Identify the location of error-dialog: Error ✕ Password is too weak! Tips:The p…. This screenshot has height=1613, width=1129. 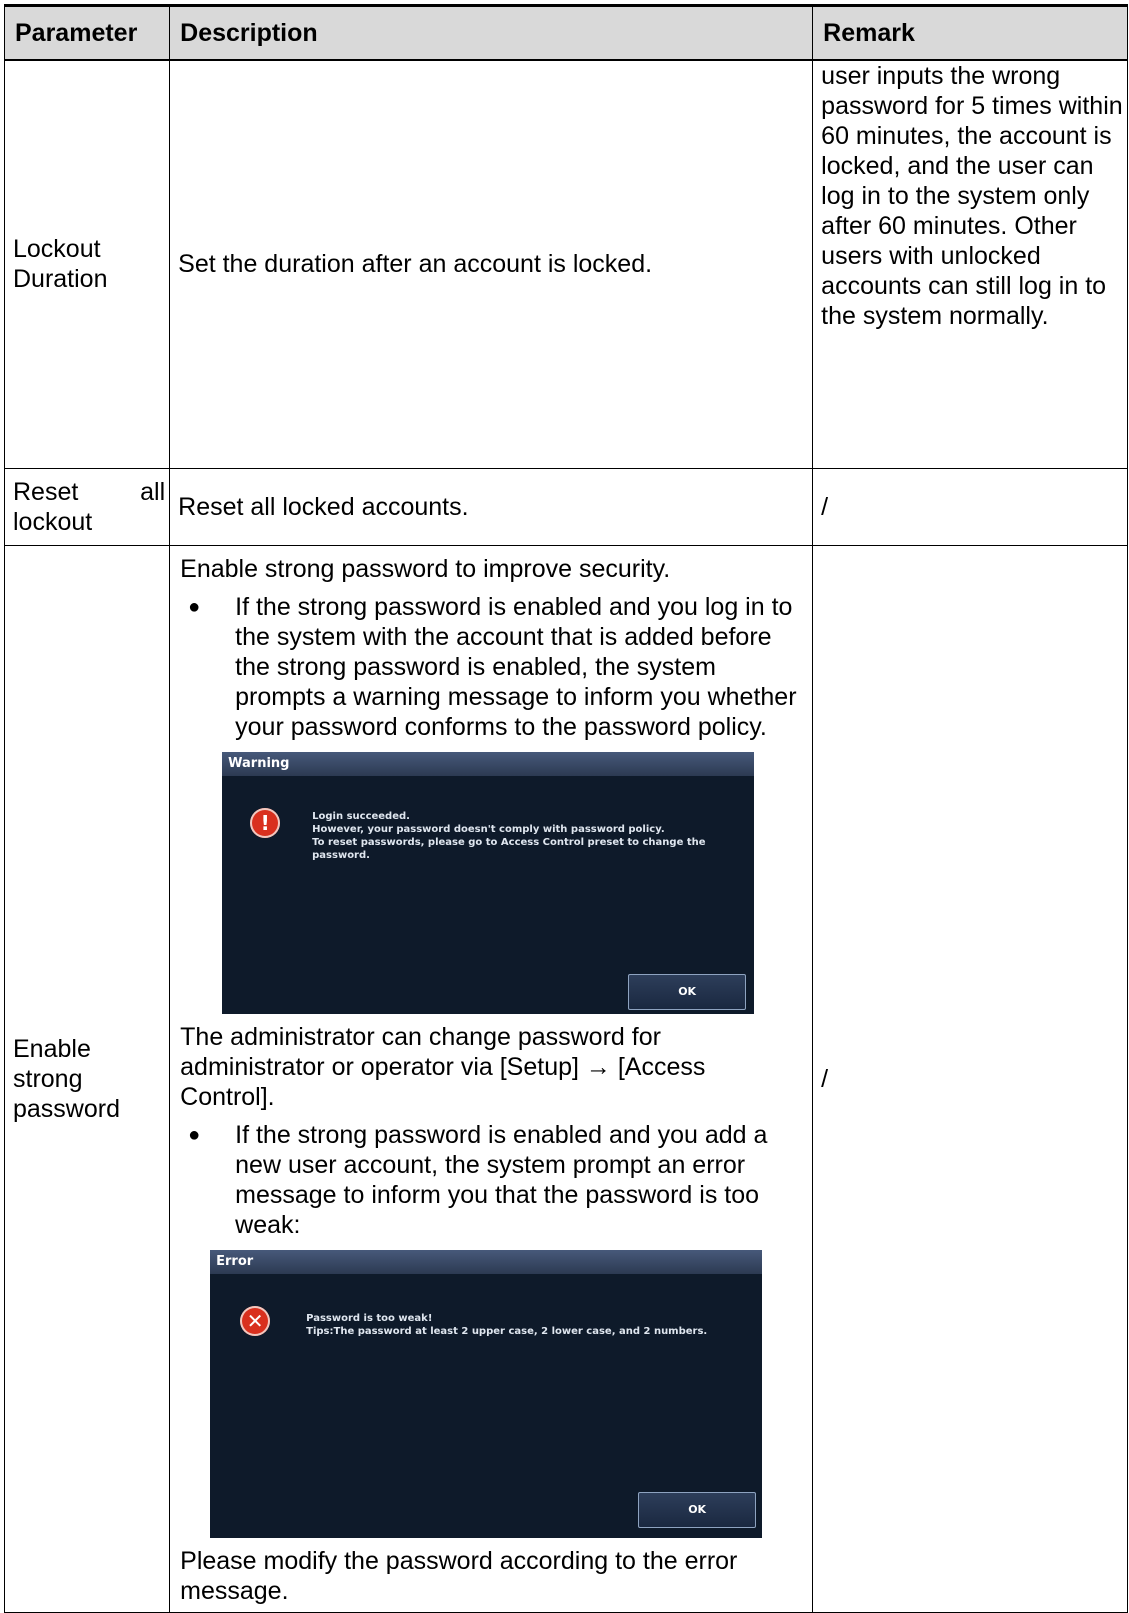
(486, 1393).